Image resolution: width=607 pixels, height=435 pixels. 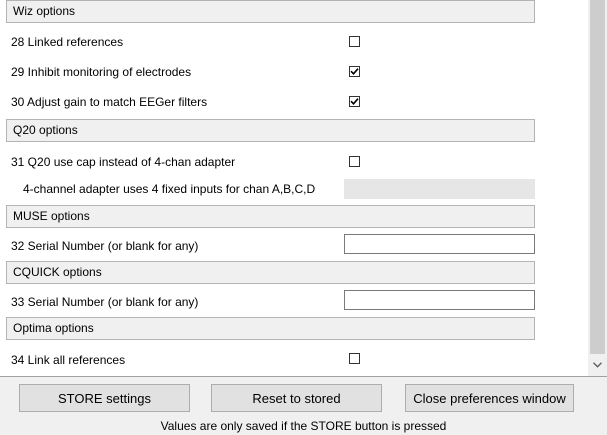 I want to click on section-header-cquick: CQUICK options, so click(x=270, y=272).